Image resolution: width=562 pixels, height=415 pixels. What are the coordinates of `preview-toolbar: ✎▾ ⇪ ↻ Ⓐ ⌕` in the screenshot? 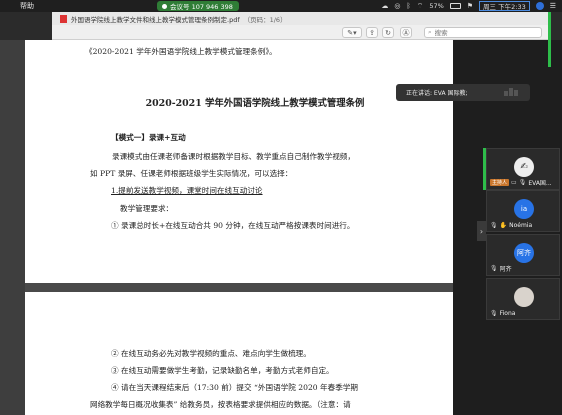 It's located at (300, 32).